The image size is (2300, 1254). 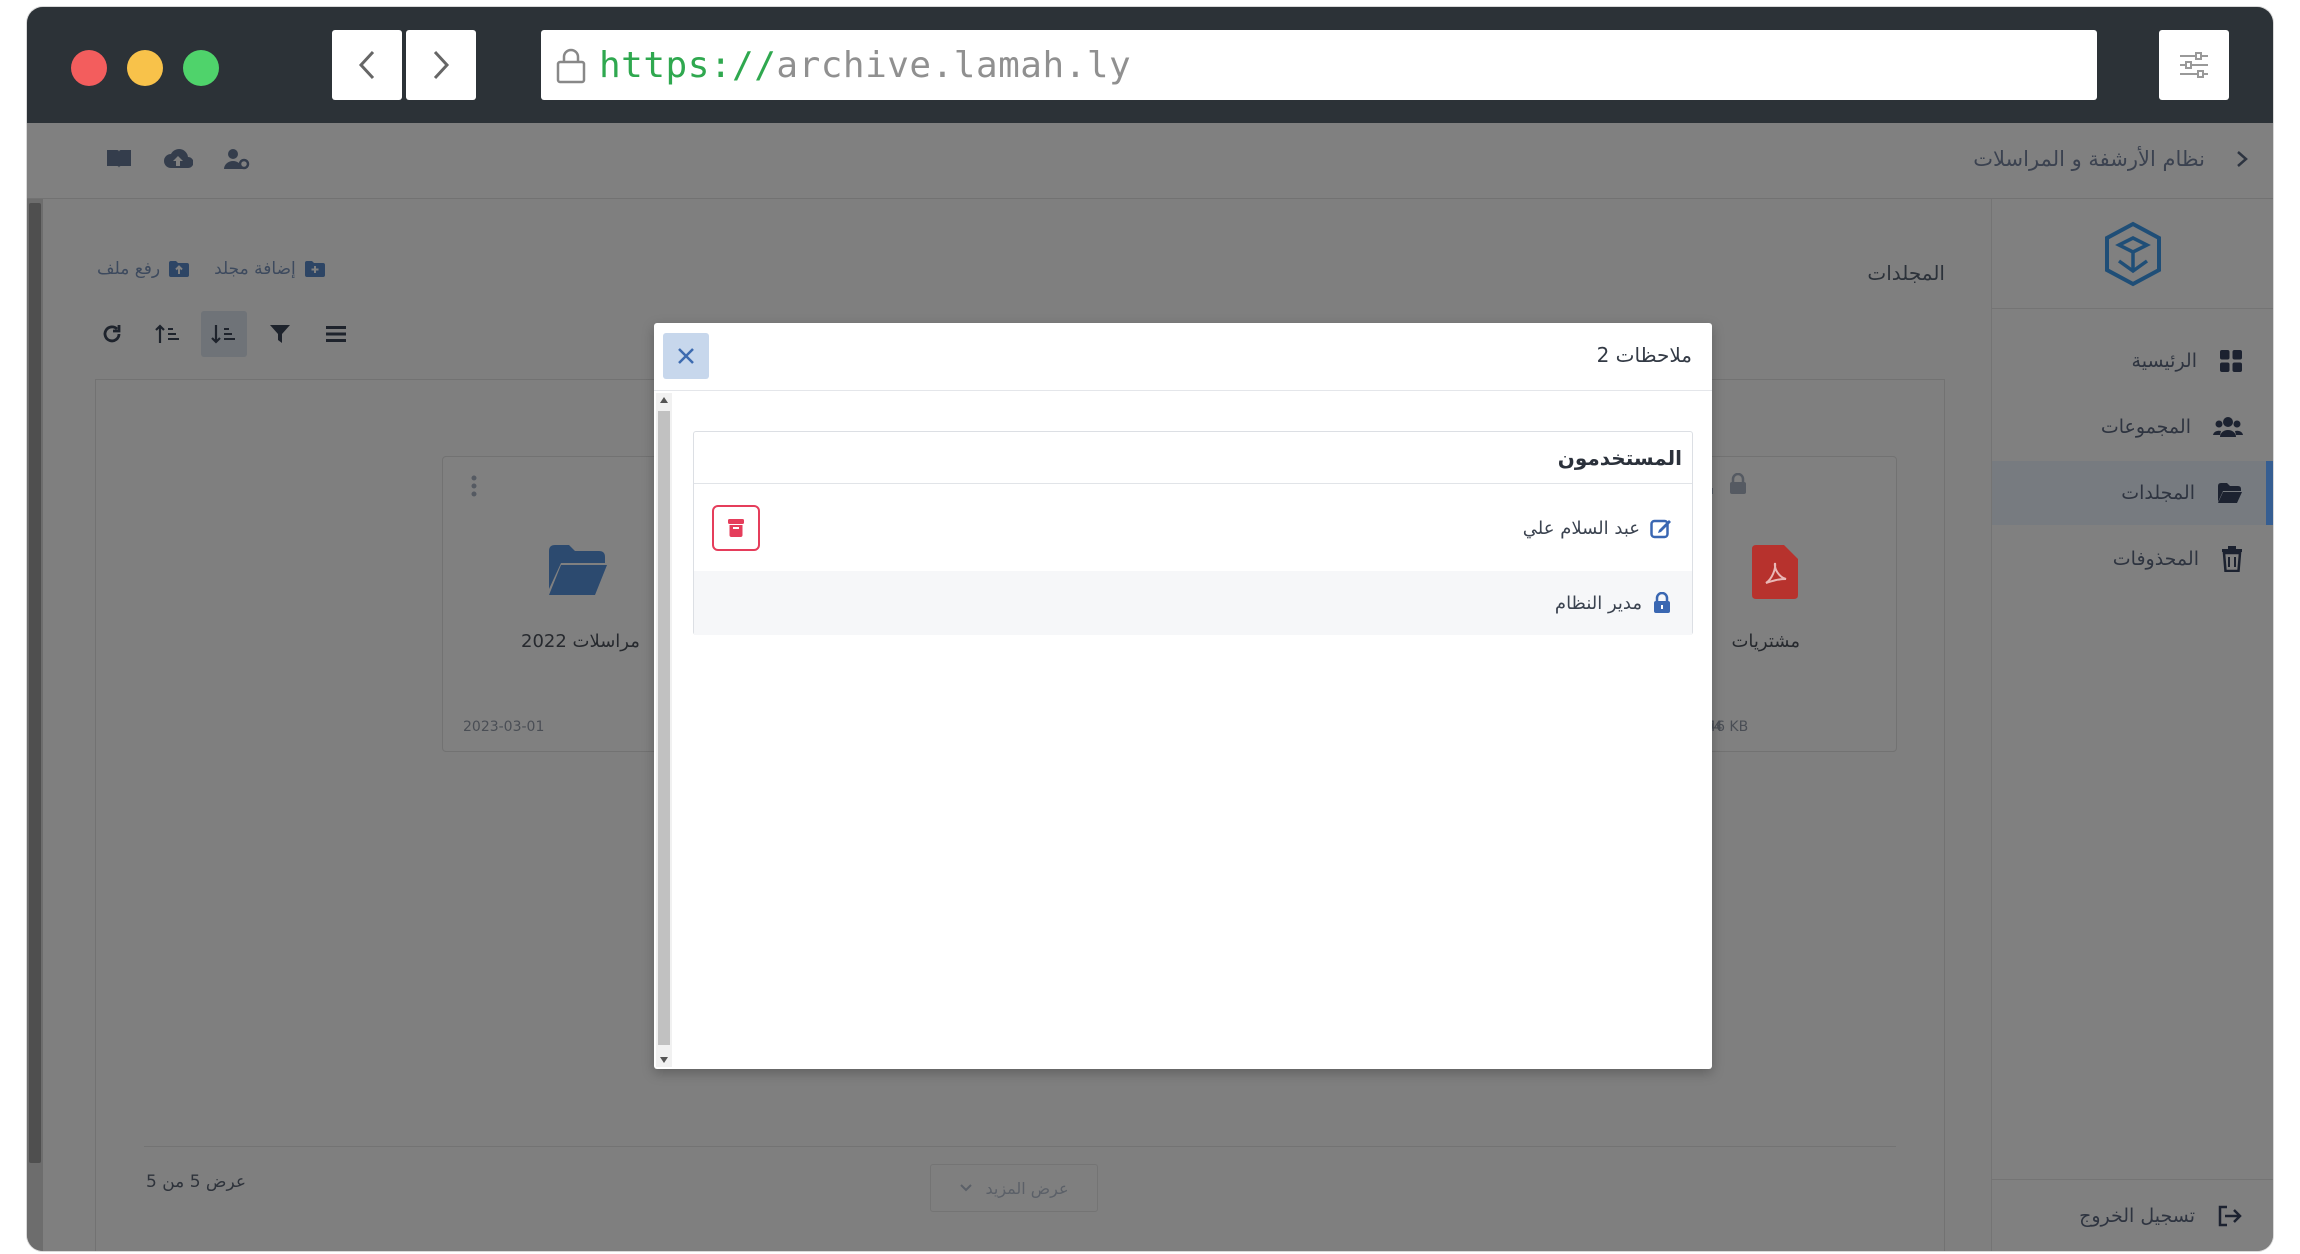 What do you see at coordinates (1027, 1188) in the screenshot?
I see `load-more-label: عرض المزيد` at bounding box center [1027, 1188].